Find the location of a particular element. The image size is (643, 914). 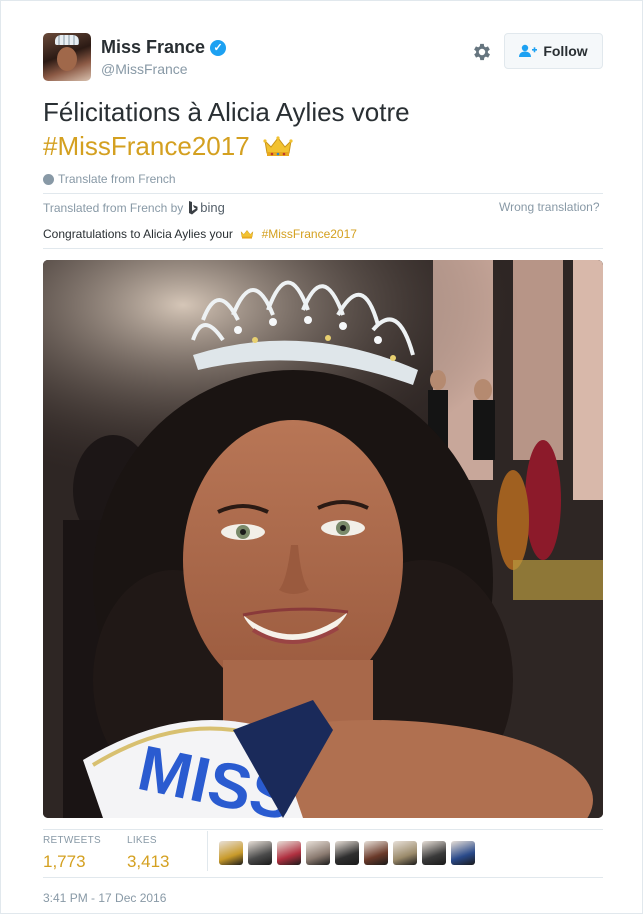

avatar-crown is located at coordinates (67, 40).